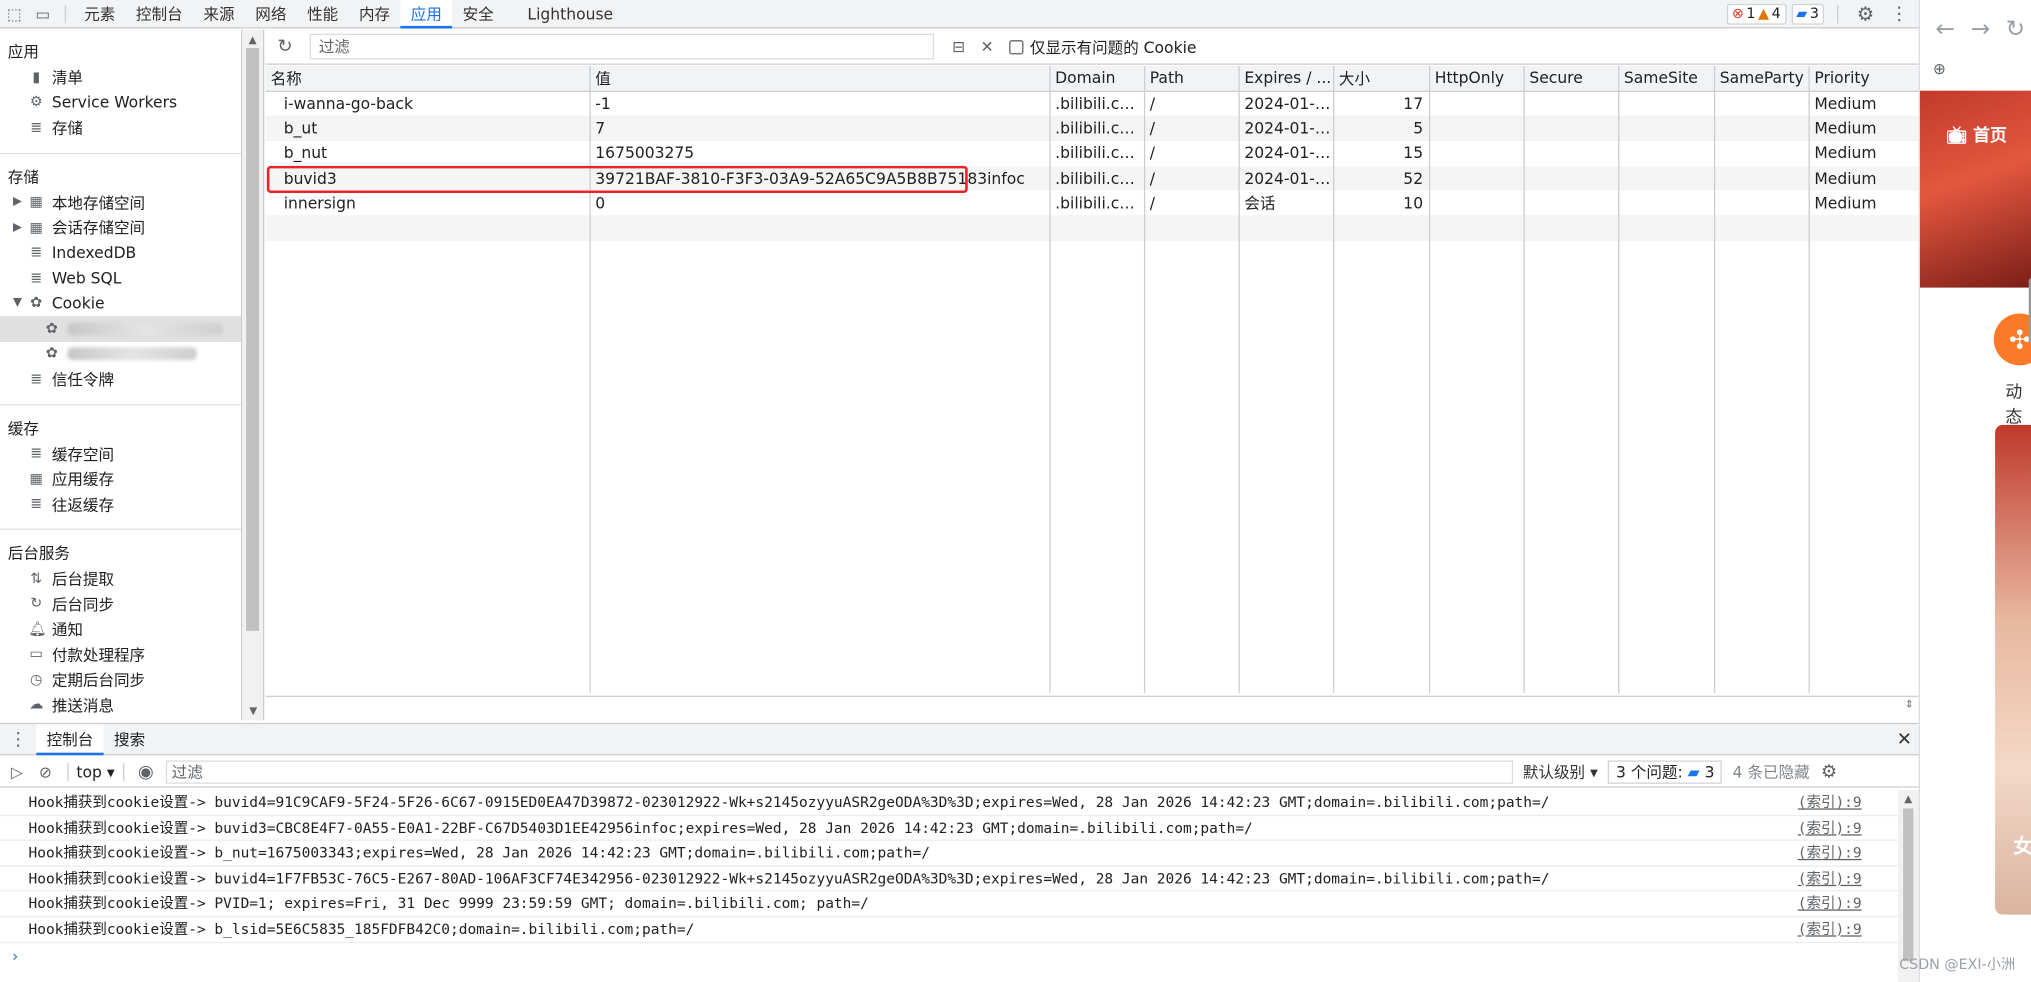  I want to click on sidebar-item-periodic-sync: ◷ 定期后台同步, so click(120, 679).